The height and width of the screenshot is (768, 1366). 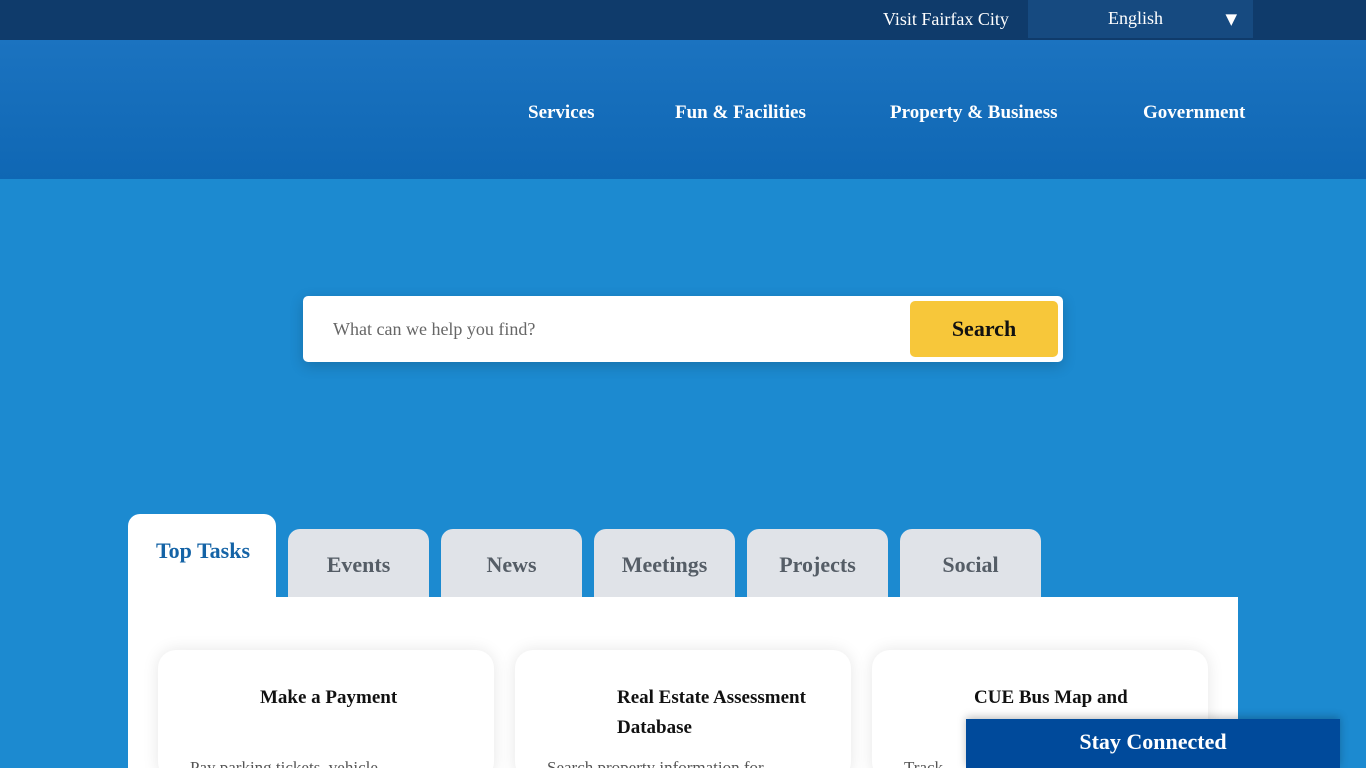 What do you see at coordinates (561, 113) in the screenshot?
I see `nav-item-services: Services` at bounding box center [561, 113].